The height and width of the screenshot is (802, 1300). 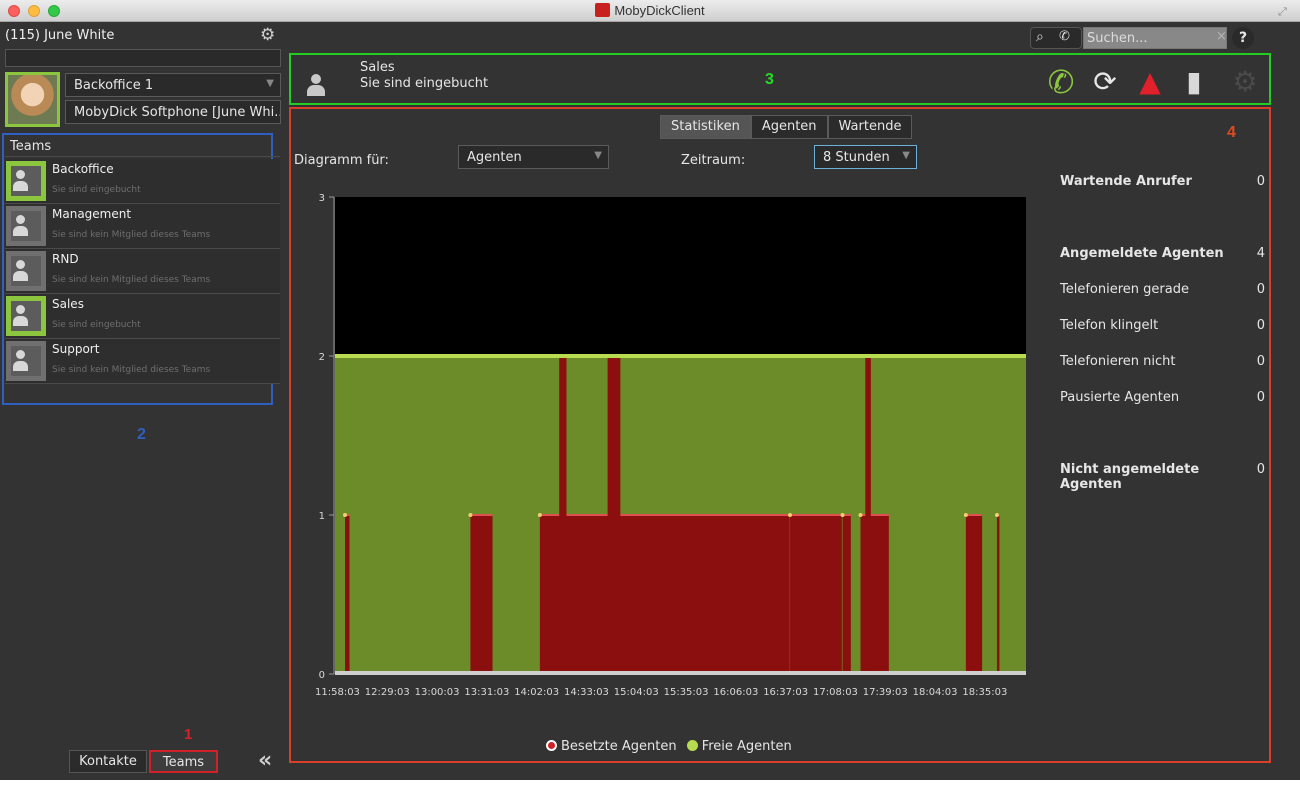 I want to click on tab-teams: Teams, so click(x=183, y=761).